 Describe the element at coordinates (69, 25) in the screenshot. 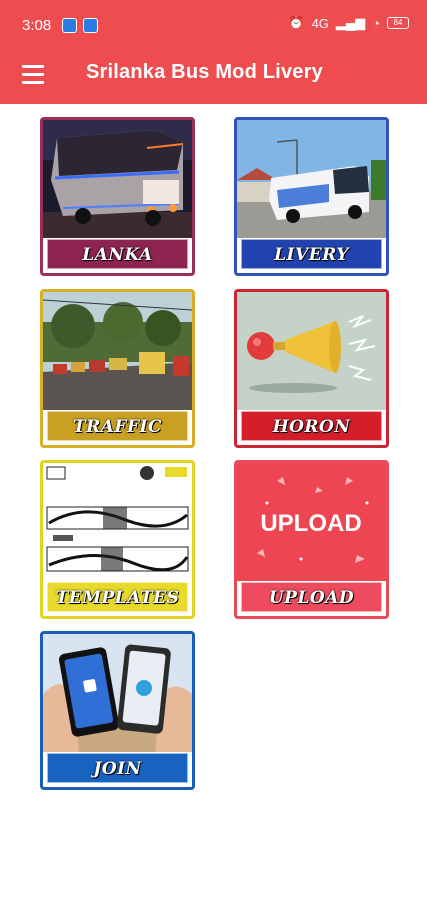

I see `notification-app-icon` at that location.